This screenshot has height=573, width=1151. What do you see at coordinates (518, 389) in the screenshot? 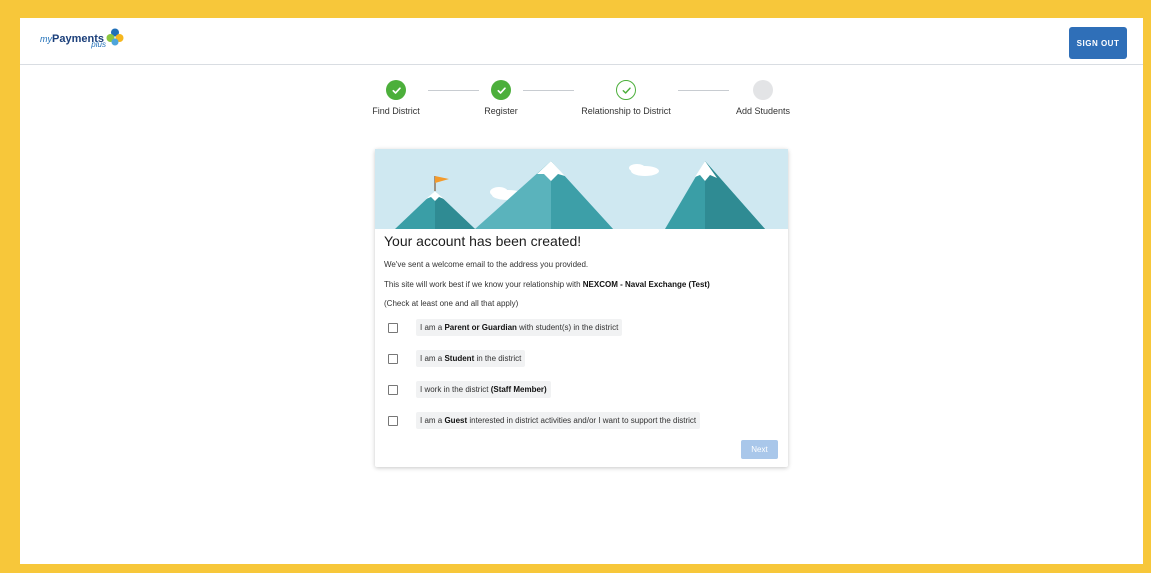
I see `option-bold: (Staff Member)` at bounding box center [518, 389].